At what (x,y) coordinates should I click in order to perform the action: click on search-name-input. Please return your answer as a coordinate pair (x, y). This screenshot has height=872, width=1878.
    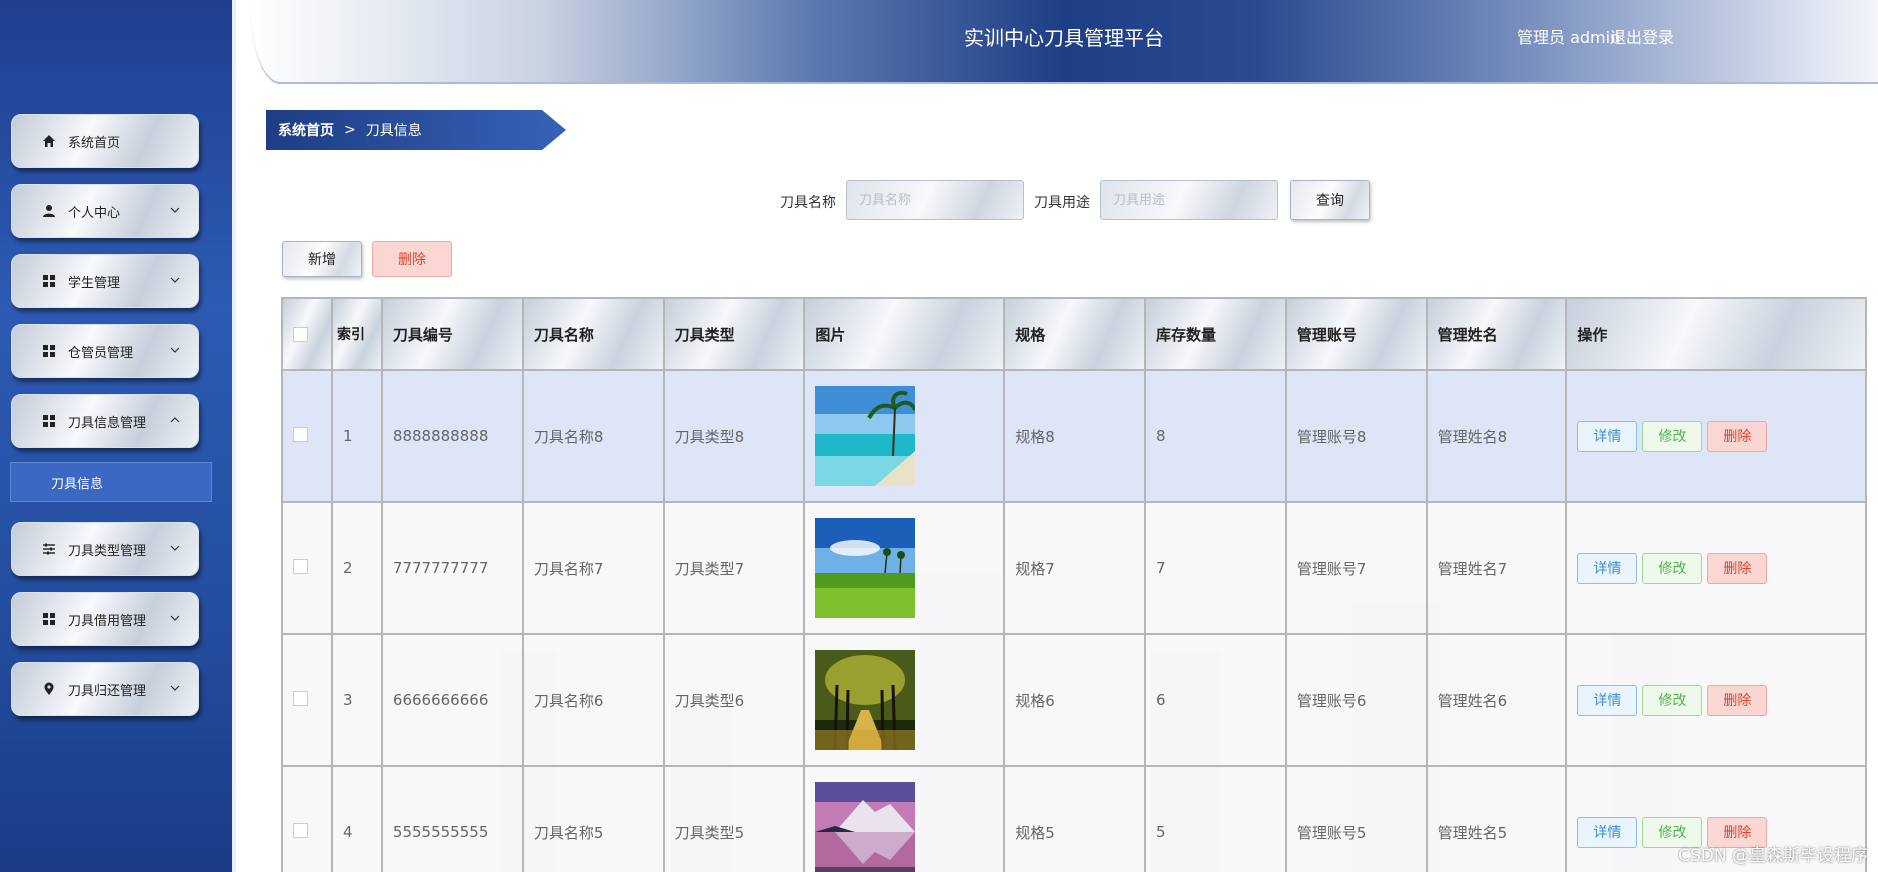
    Looking at the image, I should click on (935, 200).